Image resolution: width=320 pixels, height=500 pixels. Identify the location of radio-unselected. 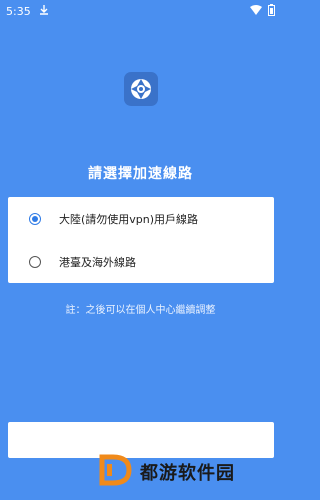
(35, 261).